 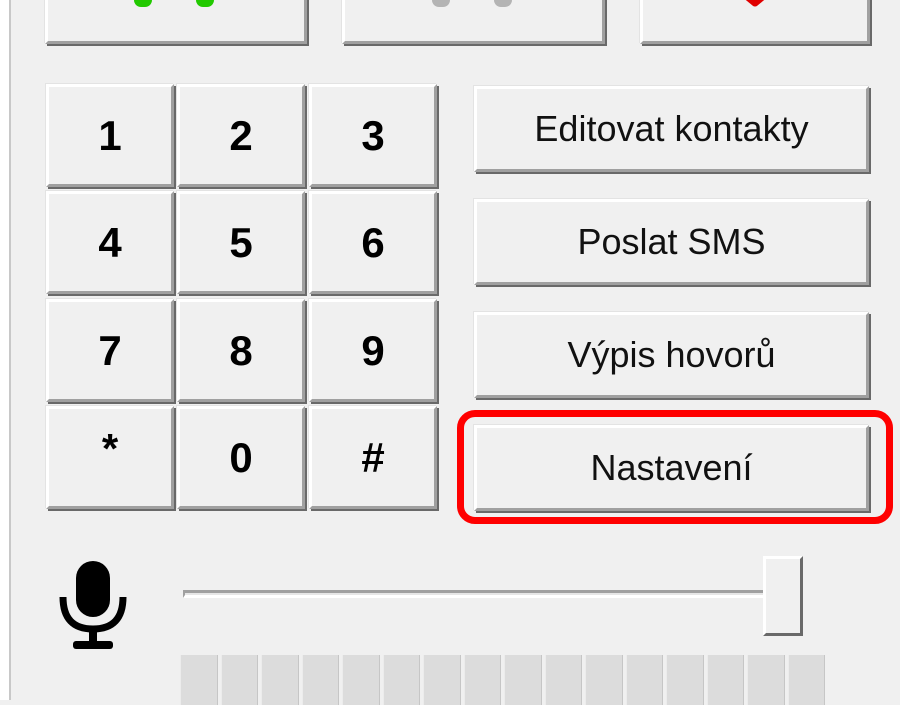 I want to click on microphone-volume-track, so click(x=493, y=594).